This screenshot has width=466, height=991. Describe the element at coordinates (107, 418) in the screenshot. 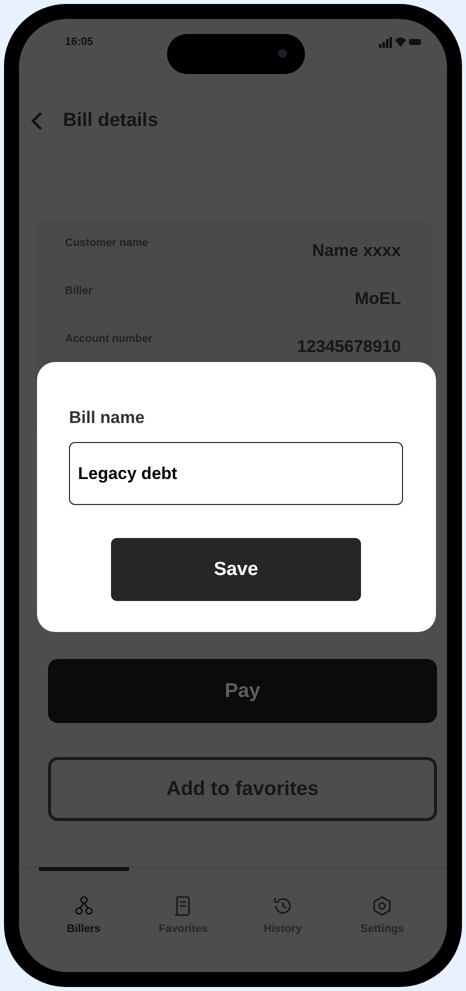

I see `field-label: Bill name` at that location.